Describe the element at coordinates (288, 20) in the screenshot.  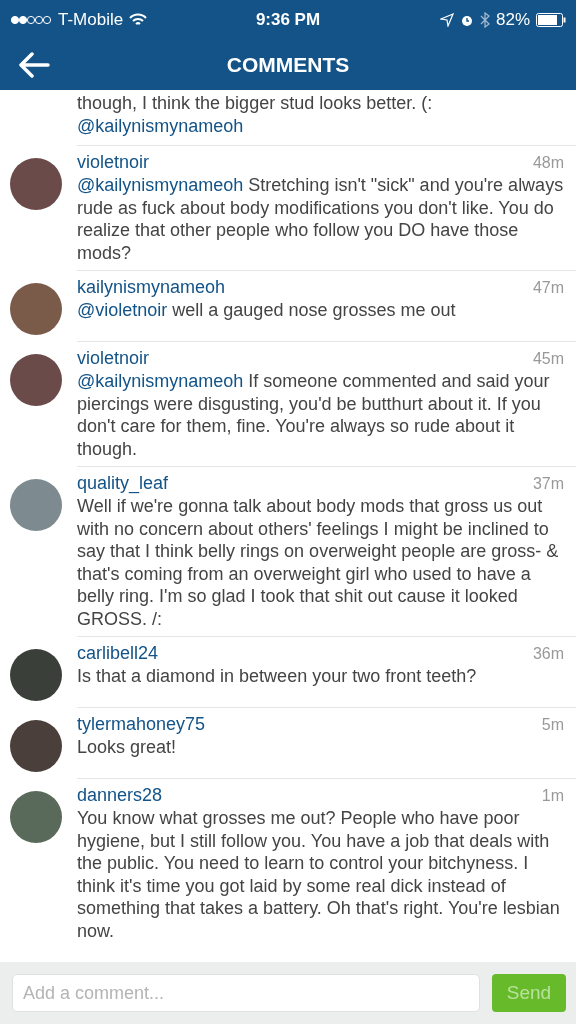
I see `clock-time: 9:36 PM` at that location.